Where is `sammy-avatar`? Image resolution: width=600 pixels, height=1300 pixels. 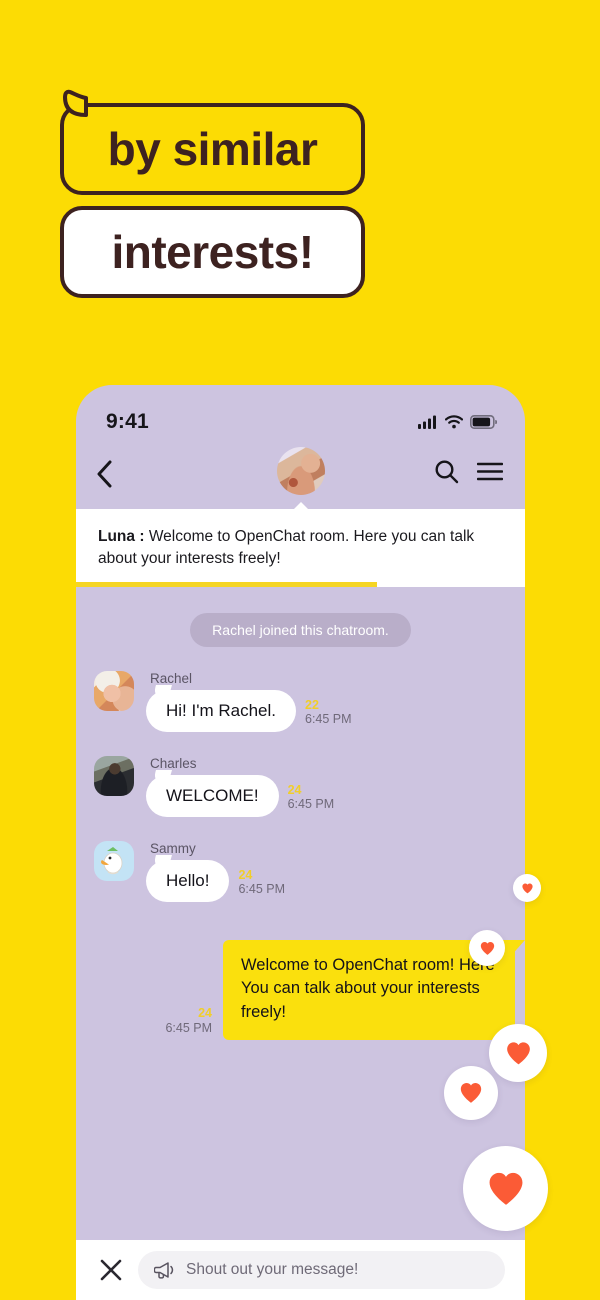
sammy-avatar is located at coordinates (114, 860).